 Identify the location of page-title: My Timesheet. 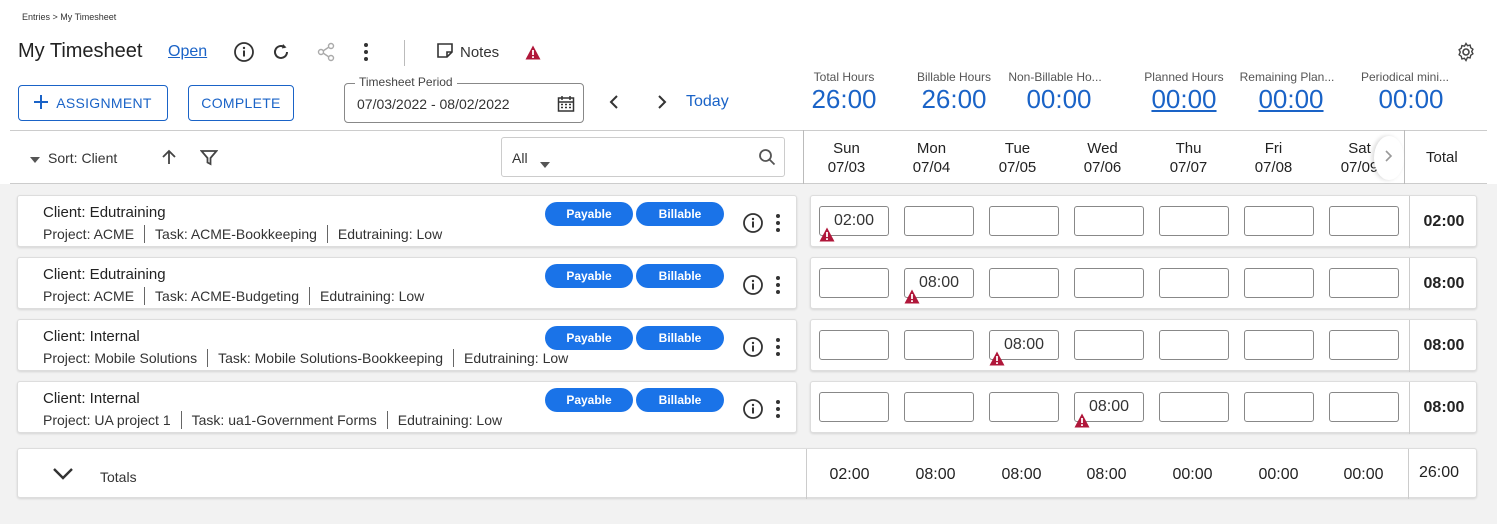
(80, 51).